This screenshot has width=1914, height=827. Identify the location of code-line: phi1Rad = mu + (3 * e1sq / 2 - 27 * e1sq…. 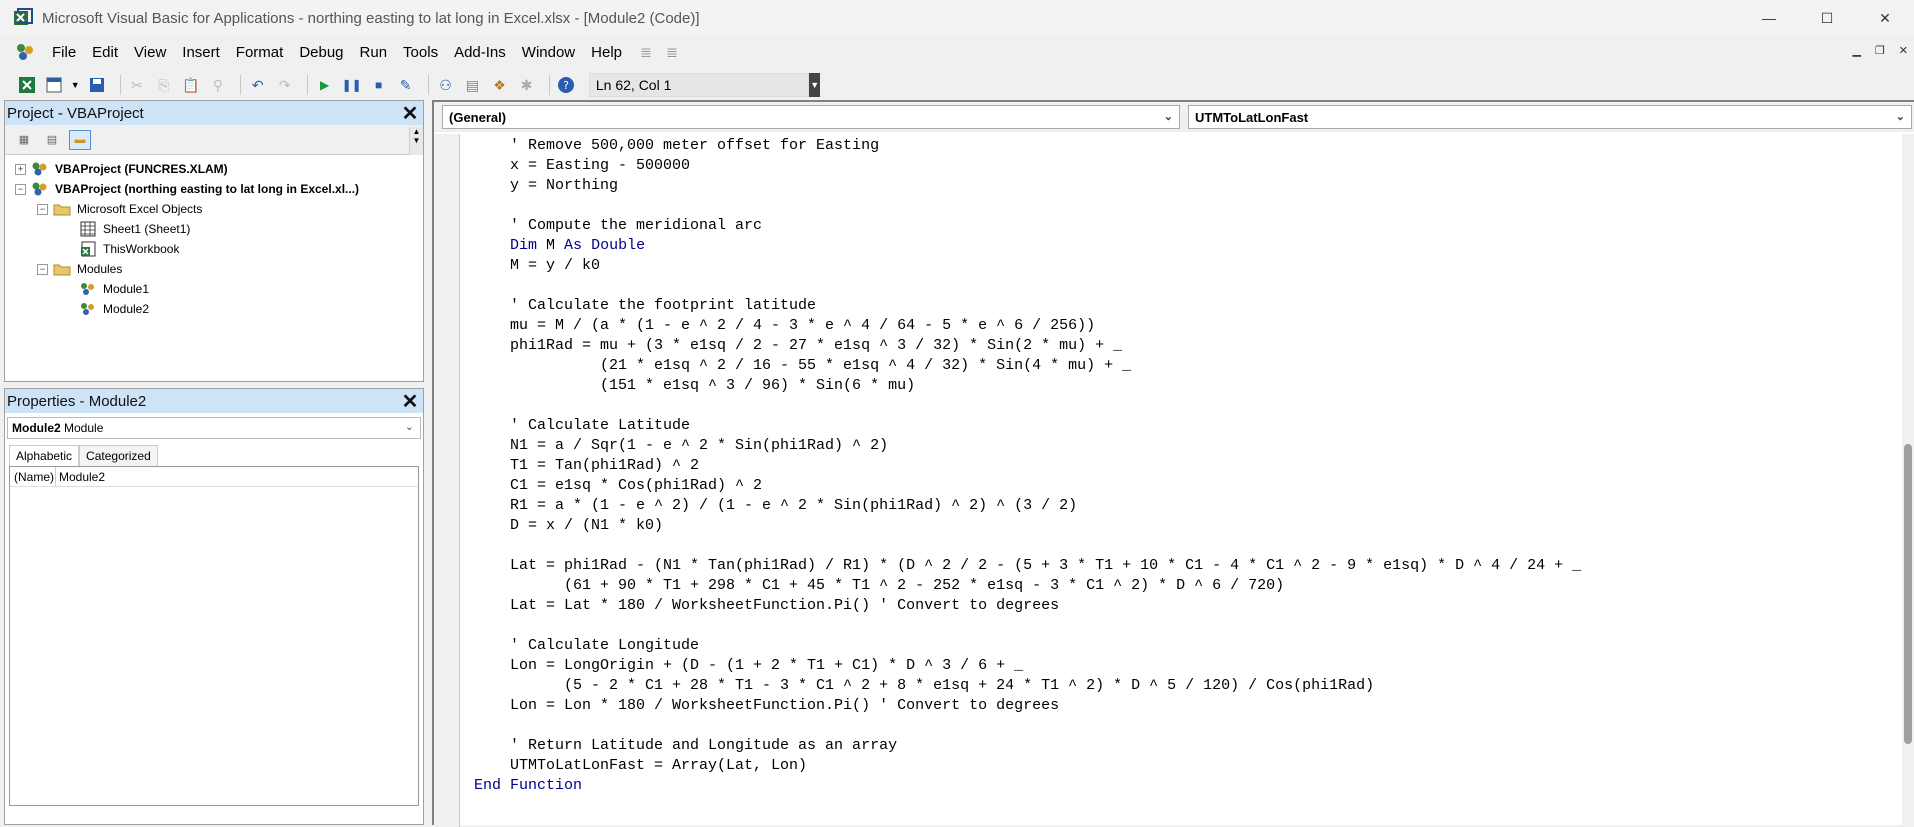
(1027, 346).